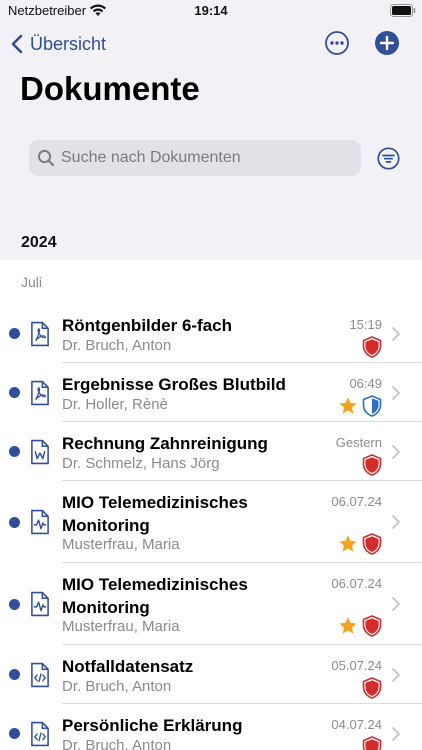  What do you see at coordinates (358, 442) in the screenshot?
I see `document-date: Gestern` at bounding box center [358, 442].